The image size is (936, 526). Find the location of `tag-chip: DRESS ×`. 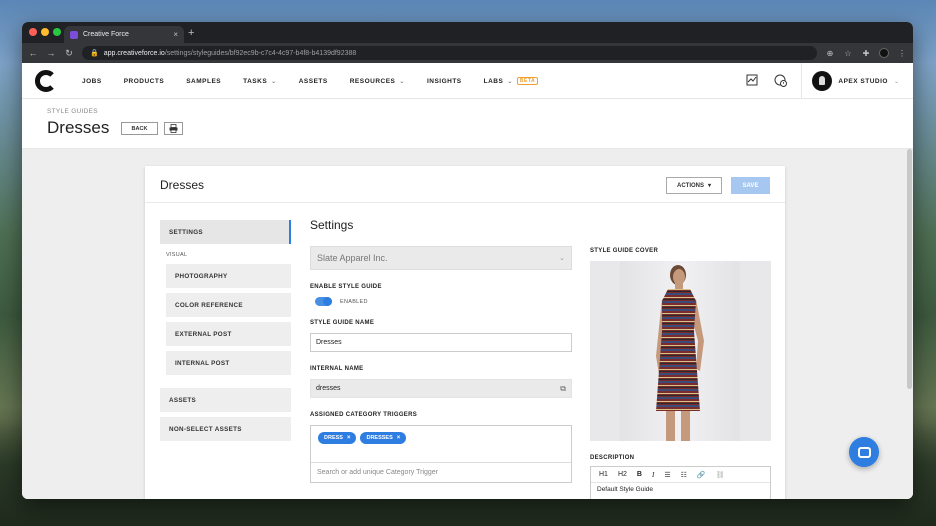

tag-chip: DRESS × is located at coordinates (337, 438).